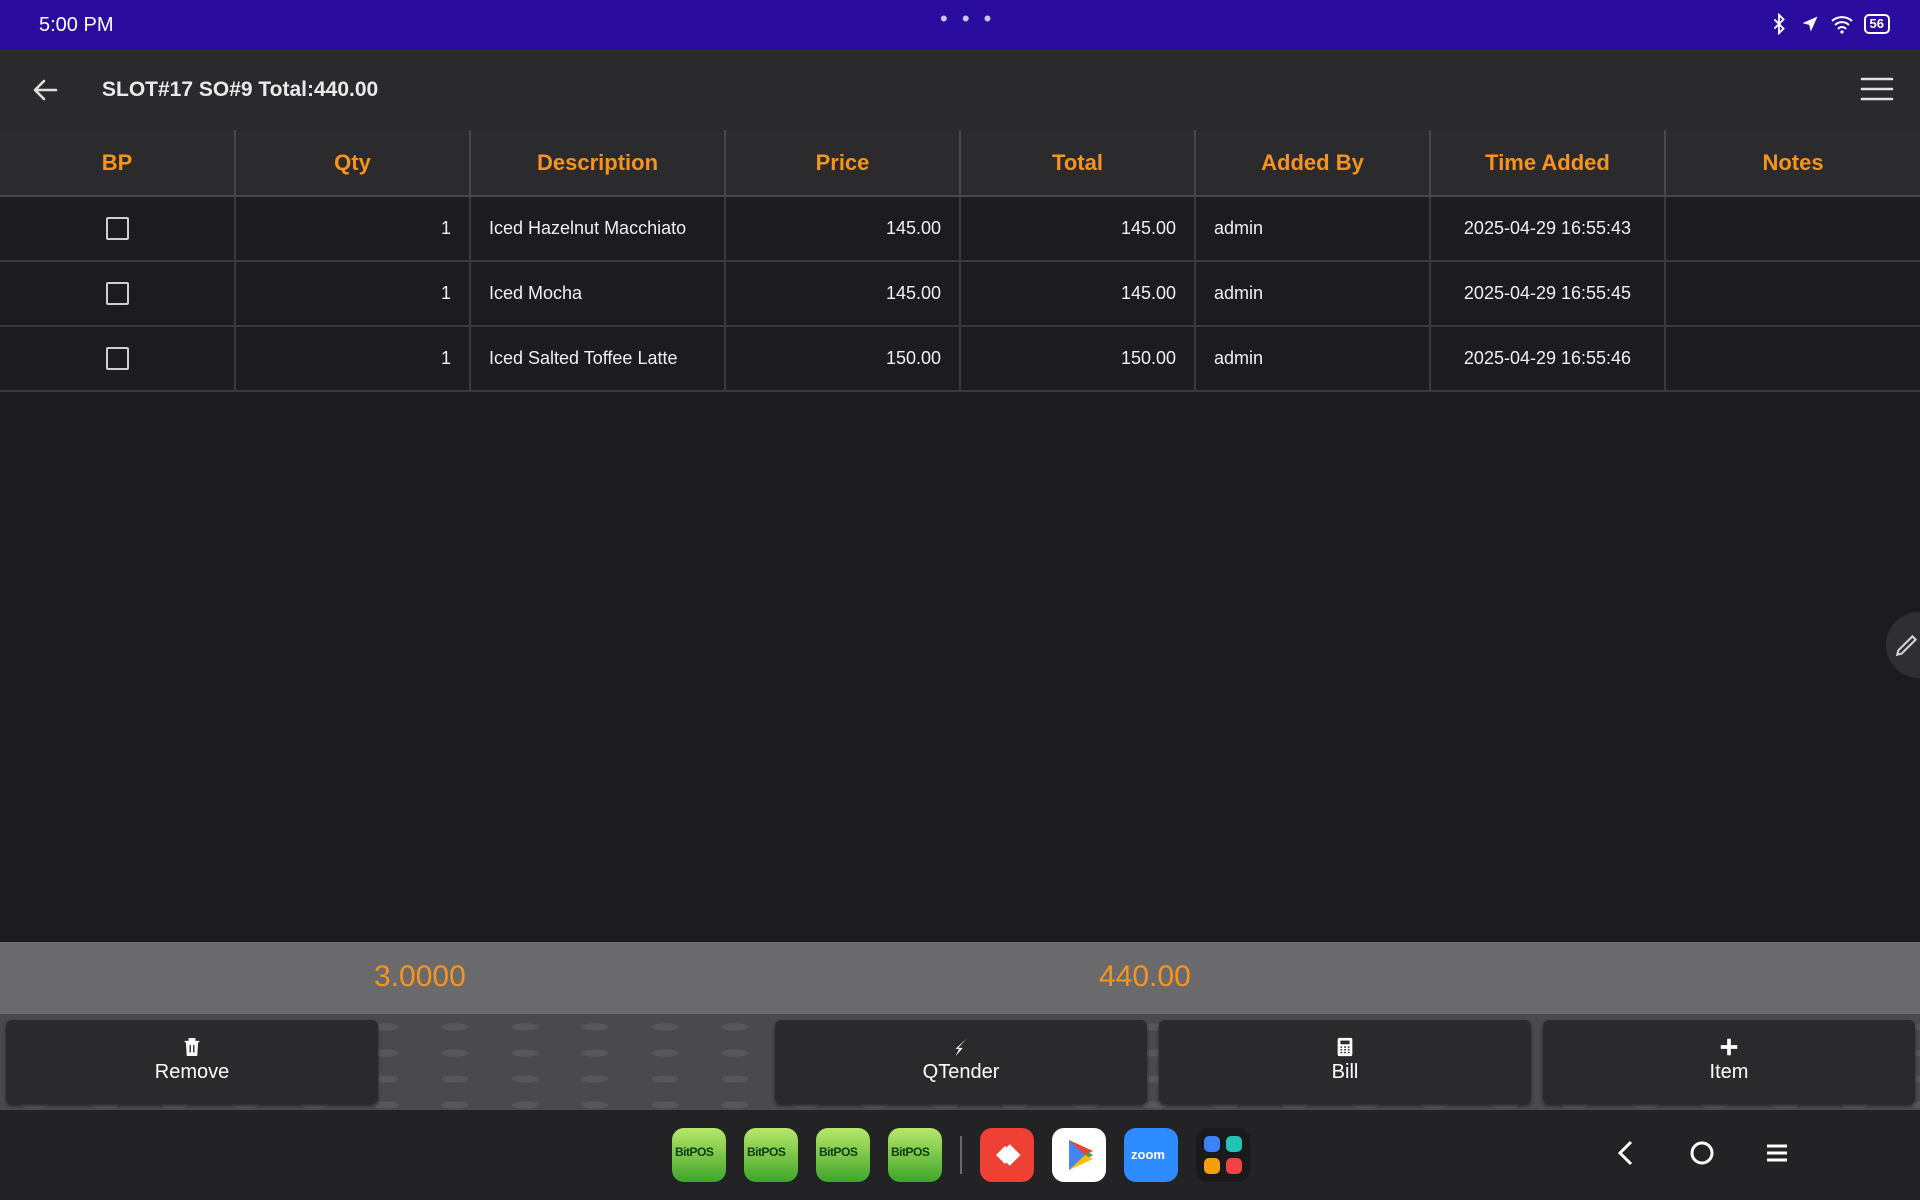 This screenshot has height=1200, width=1920. I want to click on description-cell: Iced Mocha, so click(598, 294).